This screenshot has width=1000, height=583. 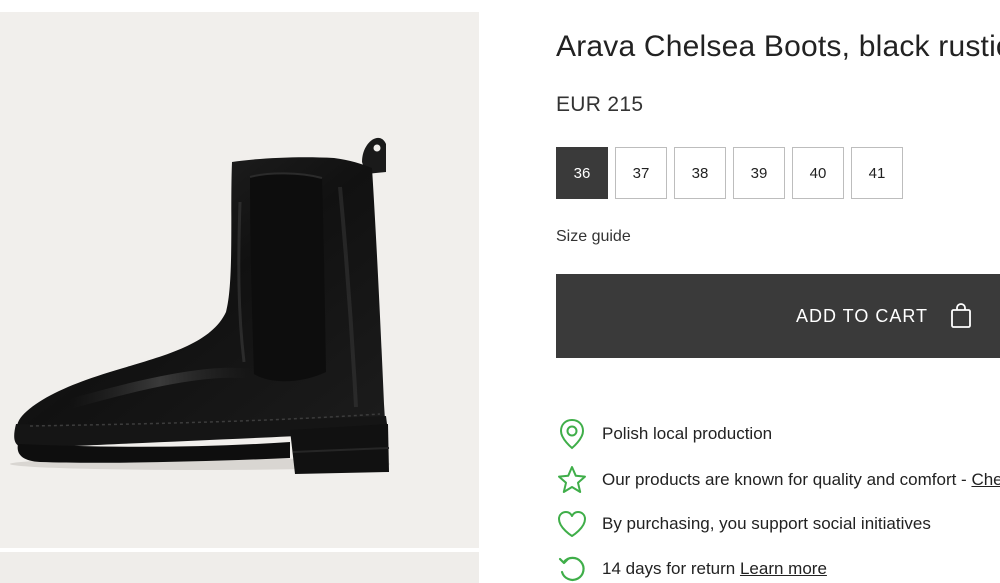 I want to click on learn-more-link: Learn more, so click(x=783, y=568).